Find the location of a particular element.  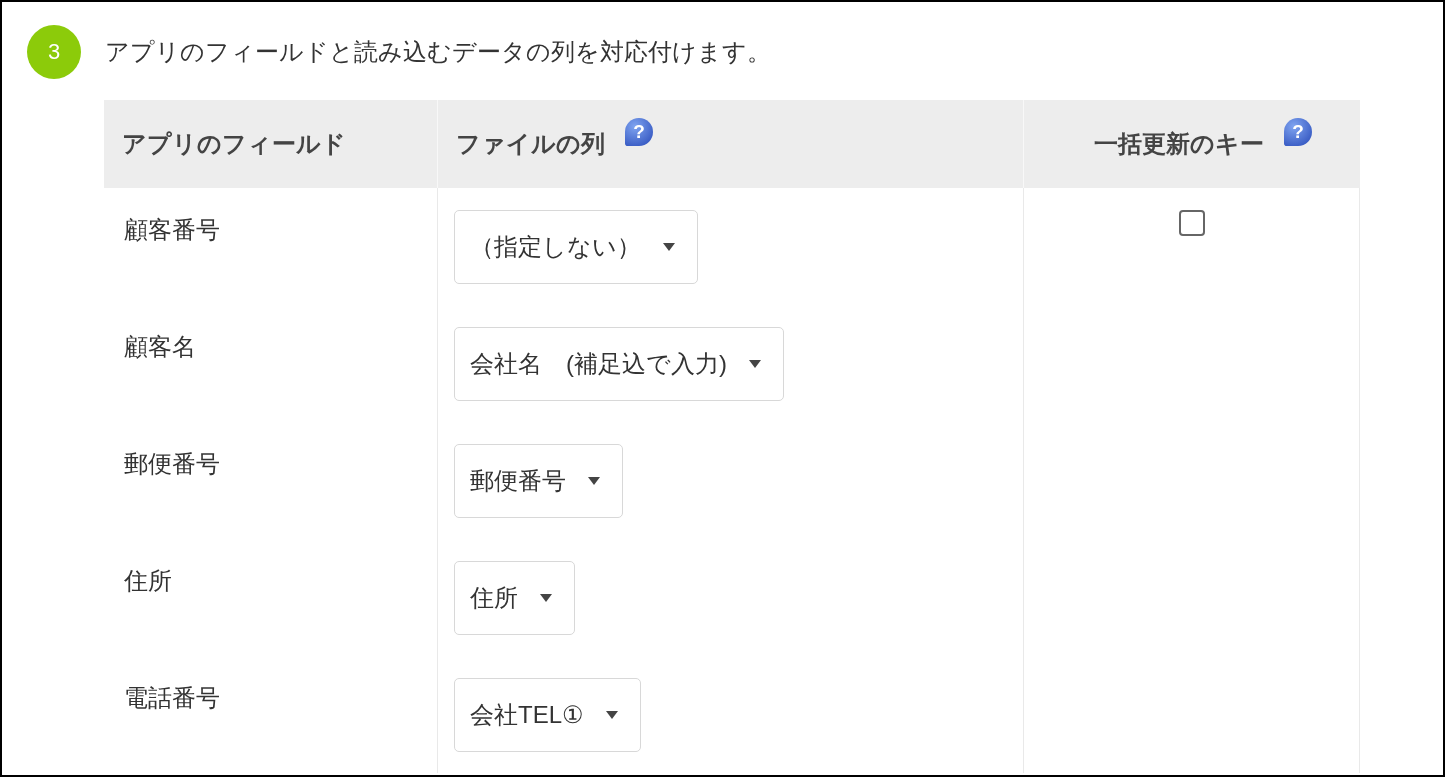

key-checkbox is located at coordinates (1191, 223).